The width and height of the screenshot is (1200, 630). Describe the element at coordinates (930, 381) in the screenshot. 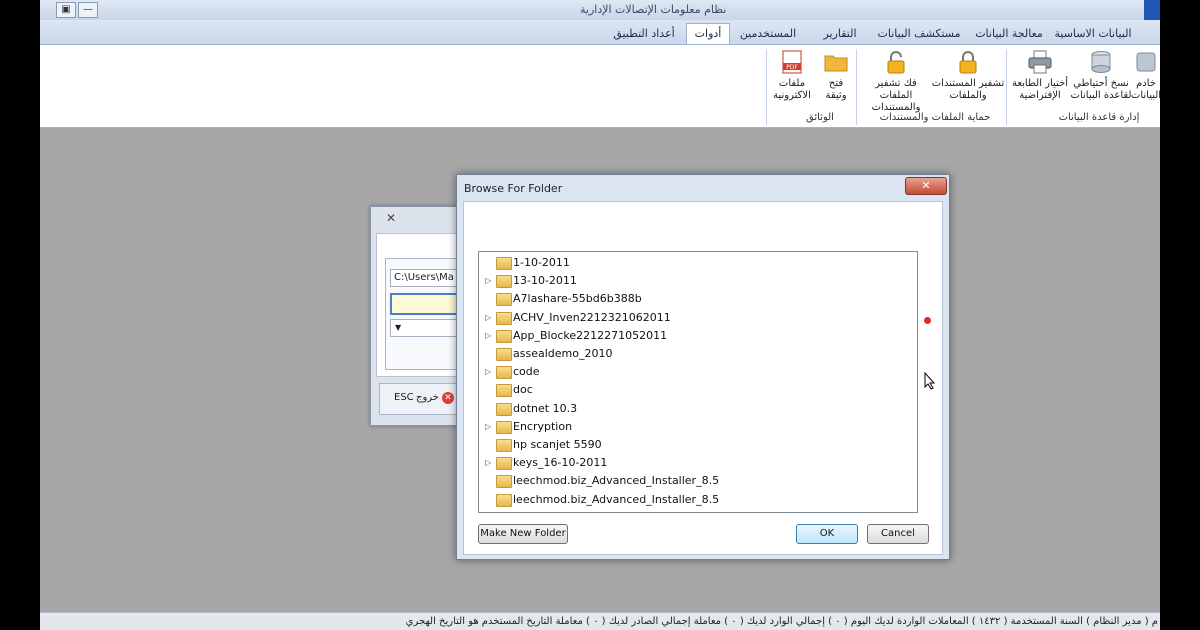

I see `mouse-cursor-icon` at that location.